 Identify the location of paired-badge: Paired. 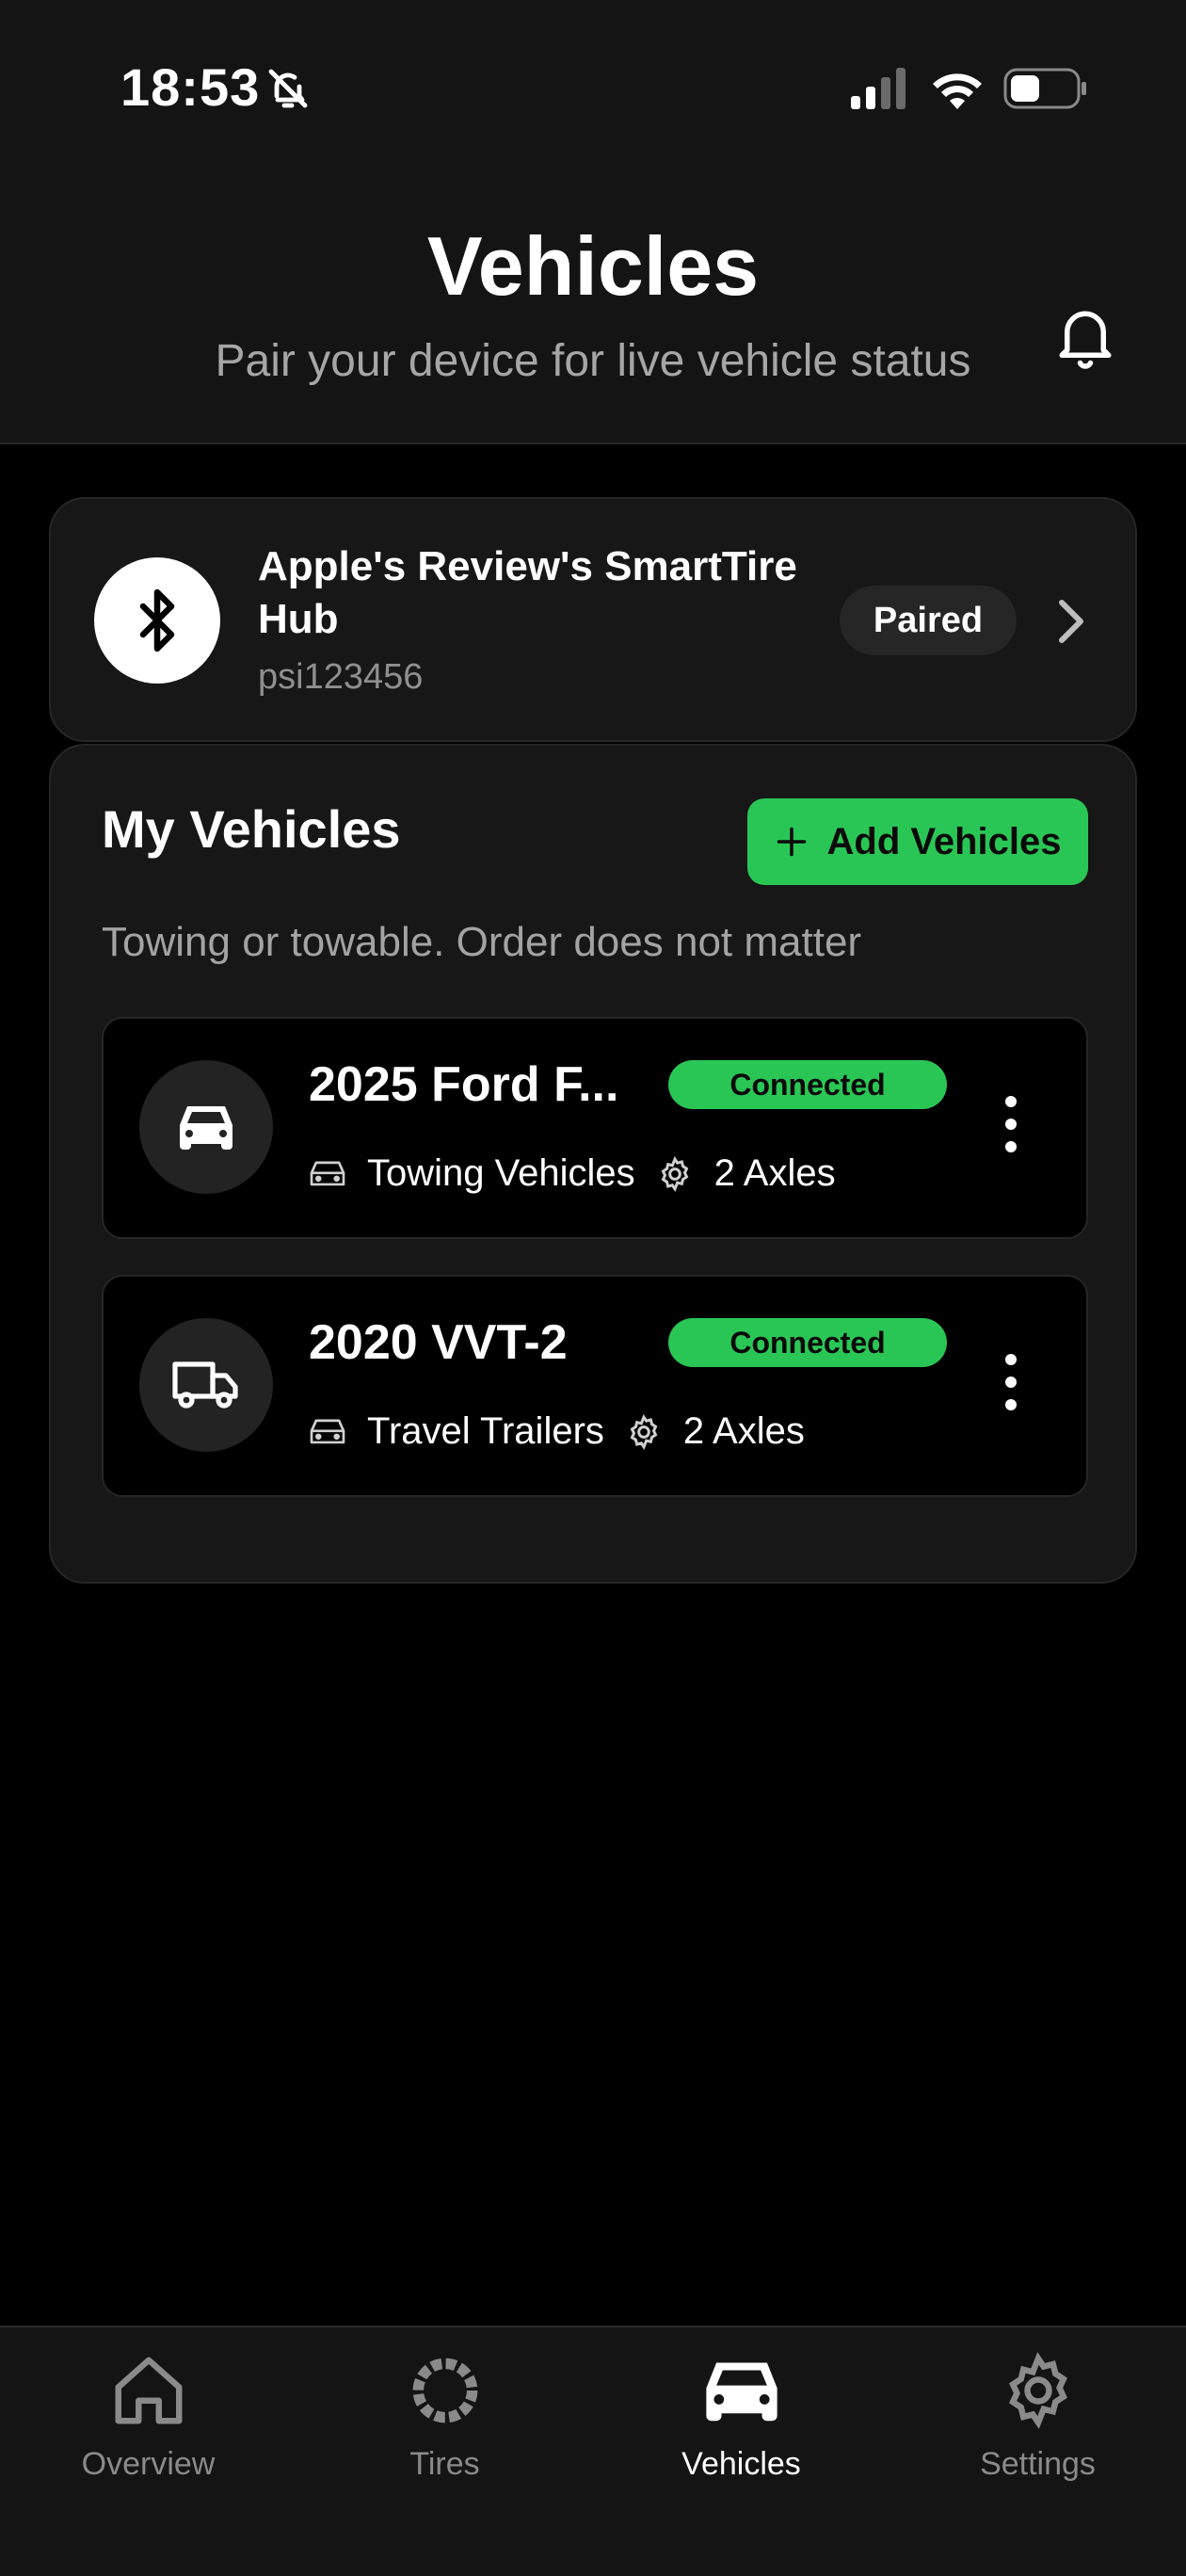
(928, 620).